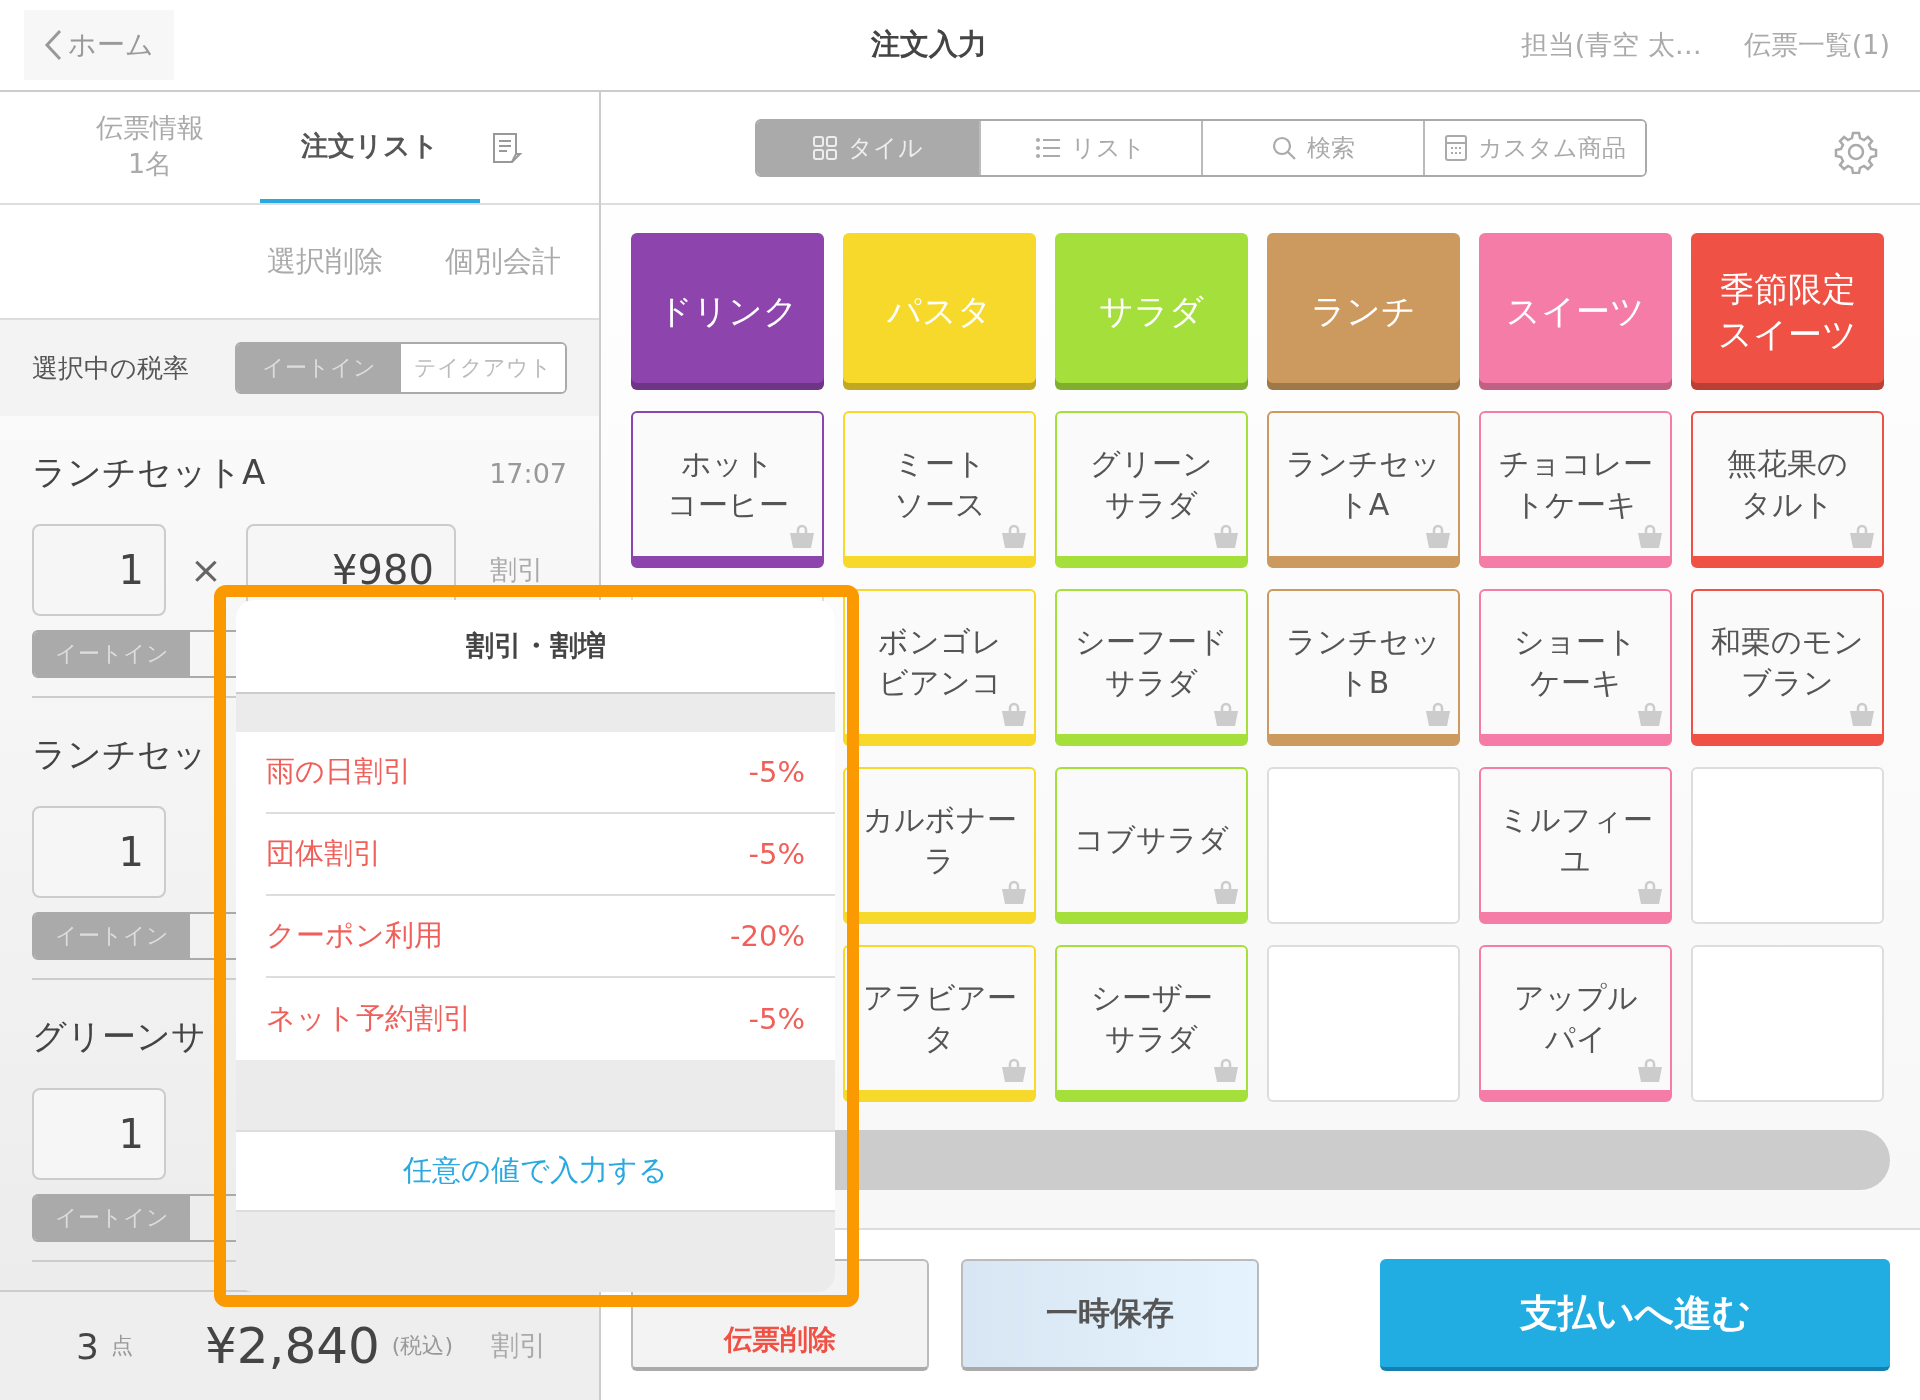 The width and height of the screenshot is (1920, 1400). What do you see at coordinates (535, 1171) in the screenshot?
I see `custom-value-button: 任意の値で入力する` at bounding box center [535, 1171].